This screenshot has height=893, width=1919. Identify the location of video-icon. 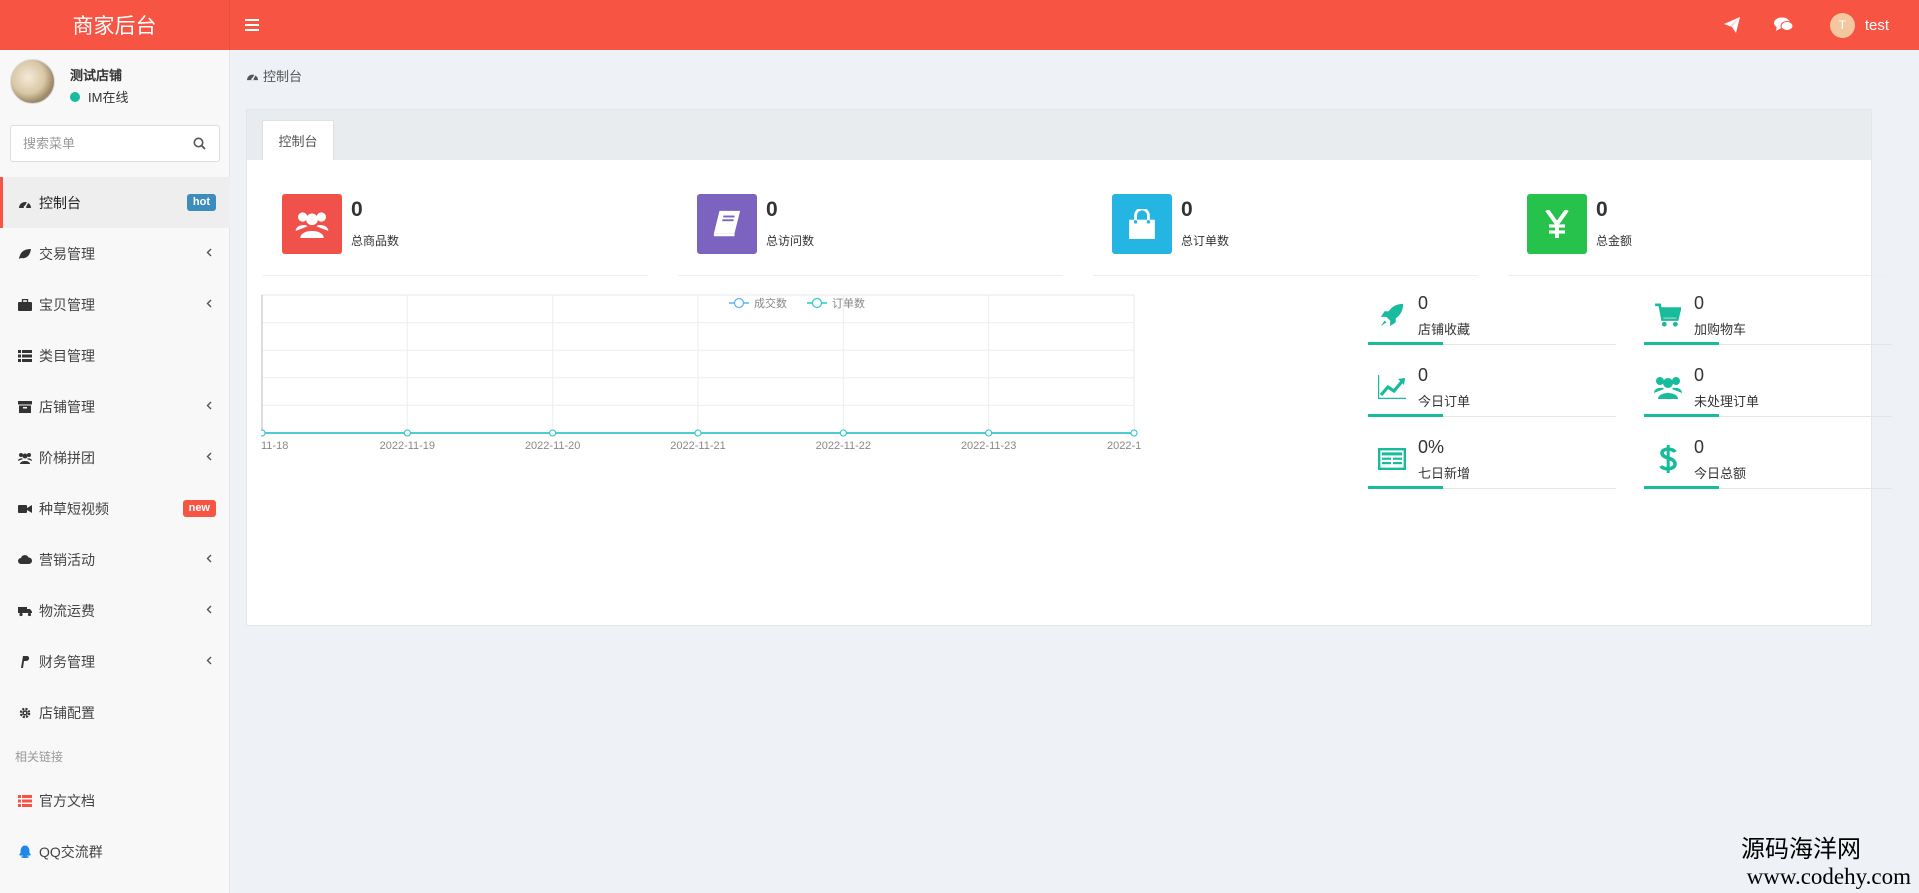
(25, 508).